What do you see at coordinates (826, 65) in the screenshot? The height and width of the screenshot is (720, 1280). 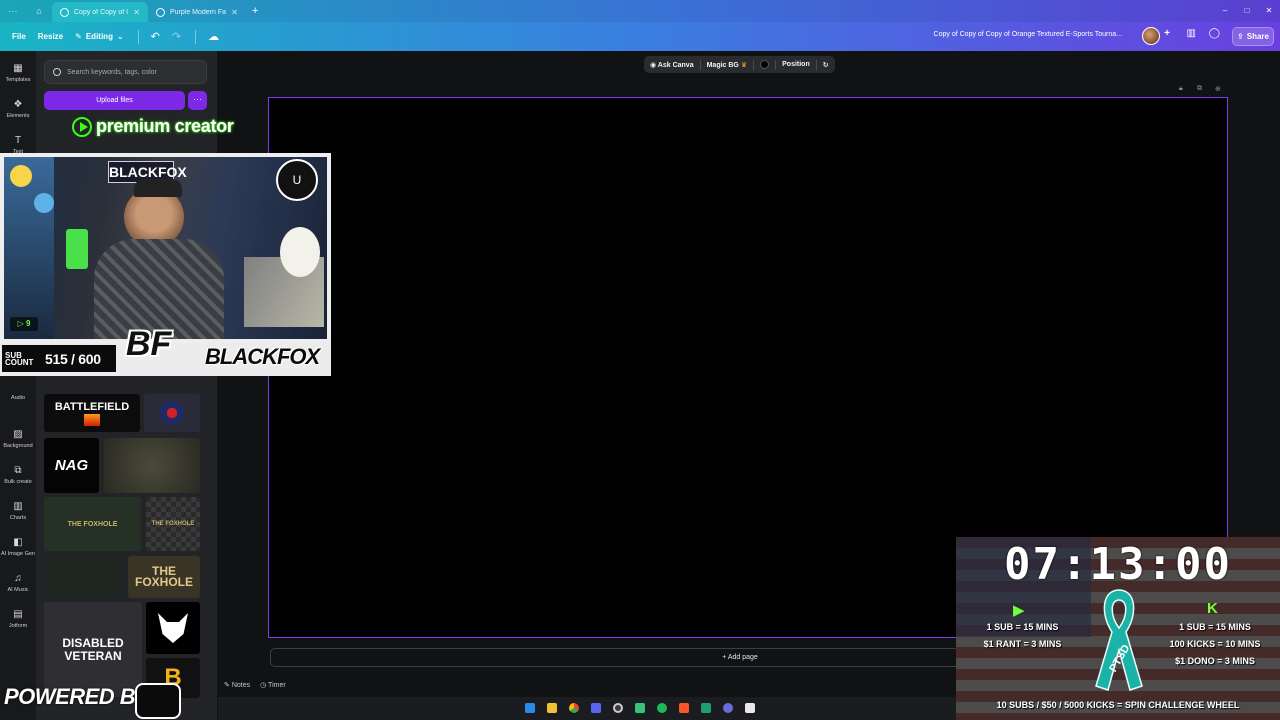 I see `refresh-icon: ↻` at bounding box center [826, 65].